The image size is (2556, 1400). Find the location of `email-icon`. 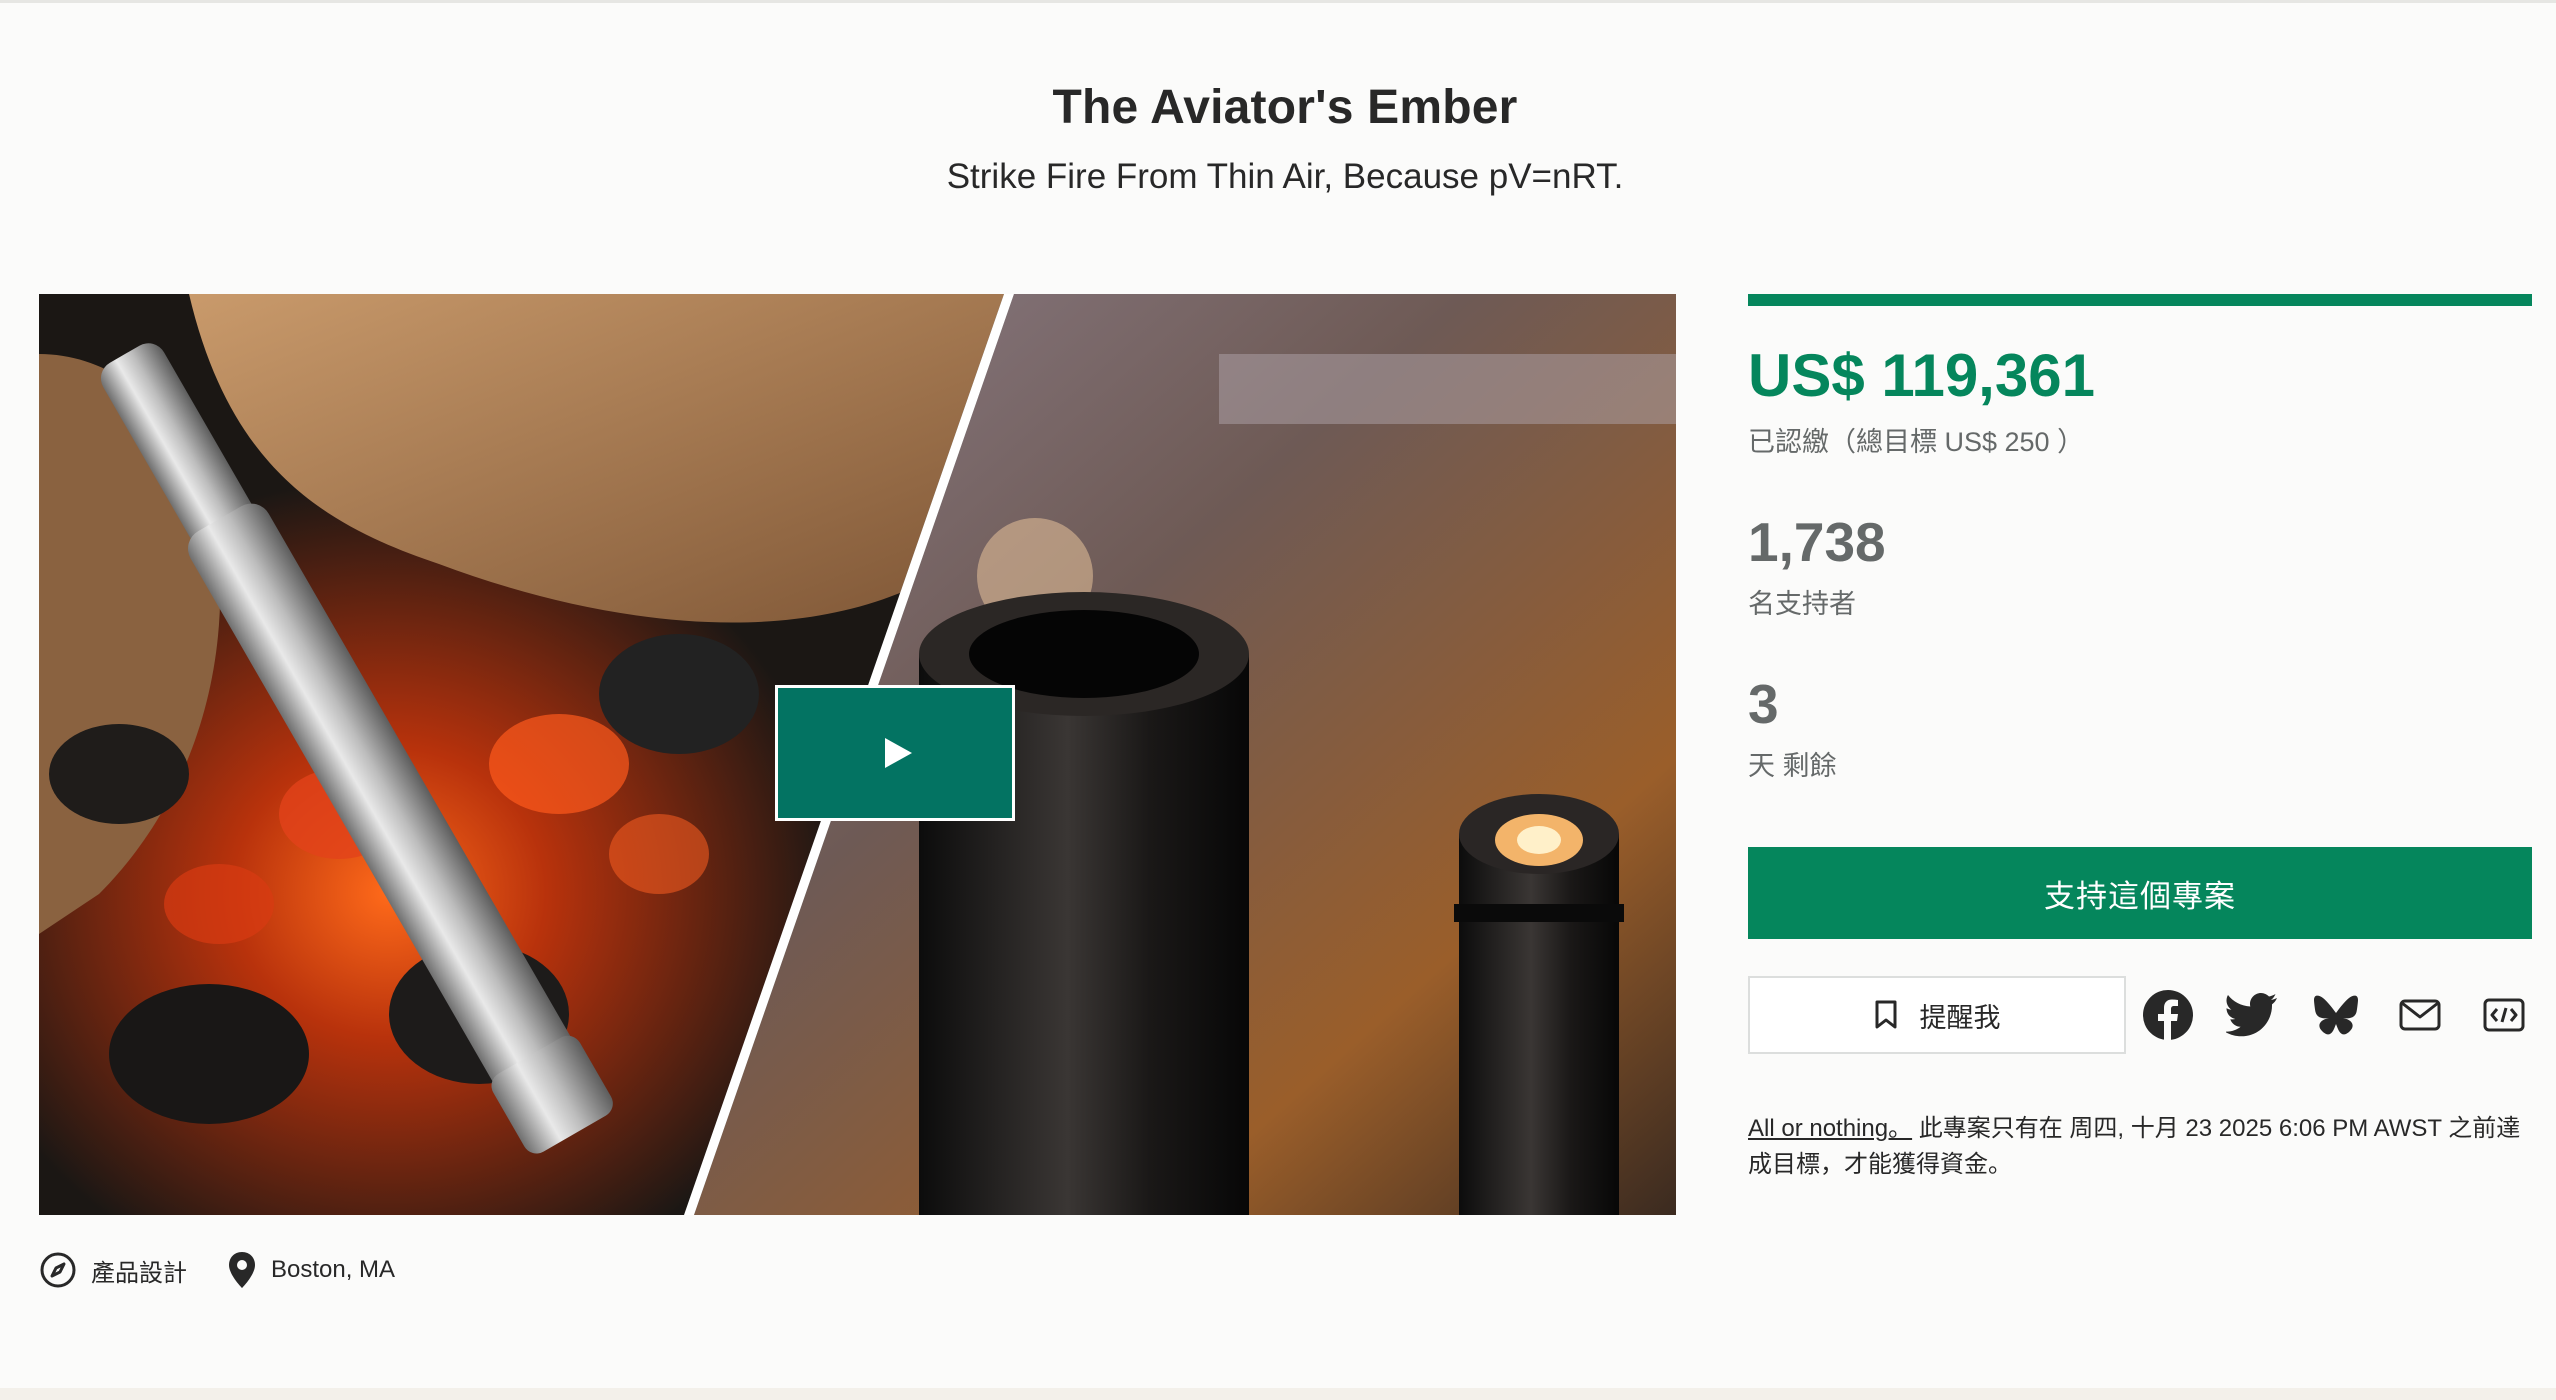

email-icon is located at coordinates (2420, 1015).